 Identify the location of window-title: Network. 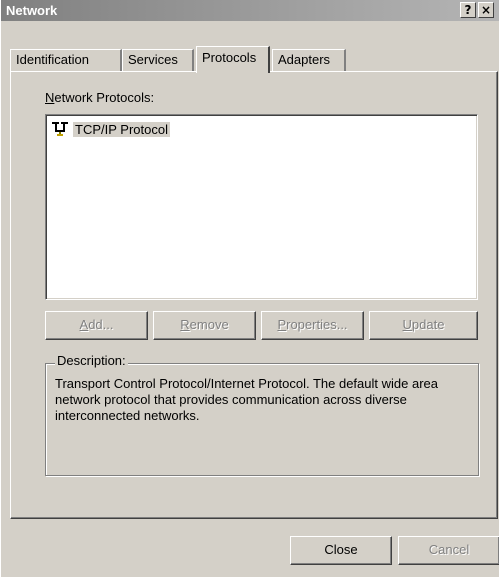
(32, 10).